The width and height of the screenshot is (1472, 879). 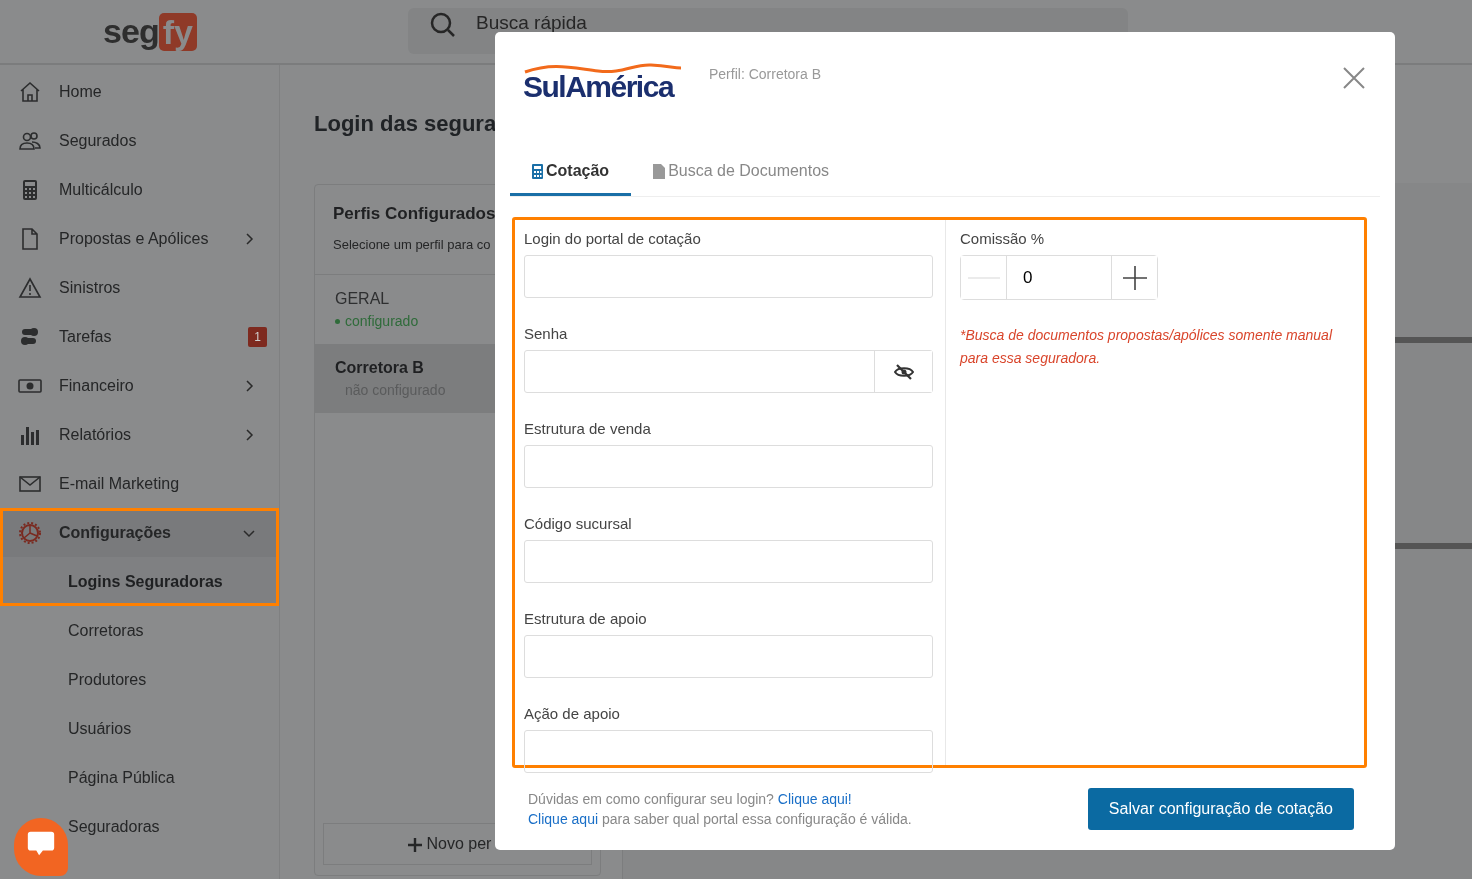 What do you see at coordinates (139, 238) in the screenshot?
I see `sidebar-item: Propostas e Apólices` at bounding box center [139, 238].